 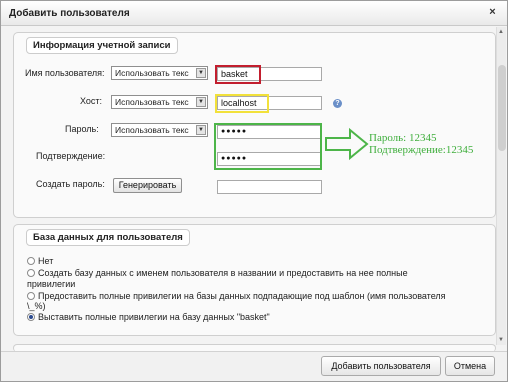 What do you see at coordinates (501, 186) in the screenshot?
I see `scrollbar: ▲ ▼` at bounding box center [501, 186].